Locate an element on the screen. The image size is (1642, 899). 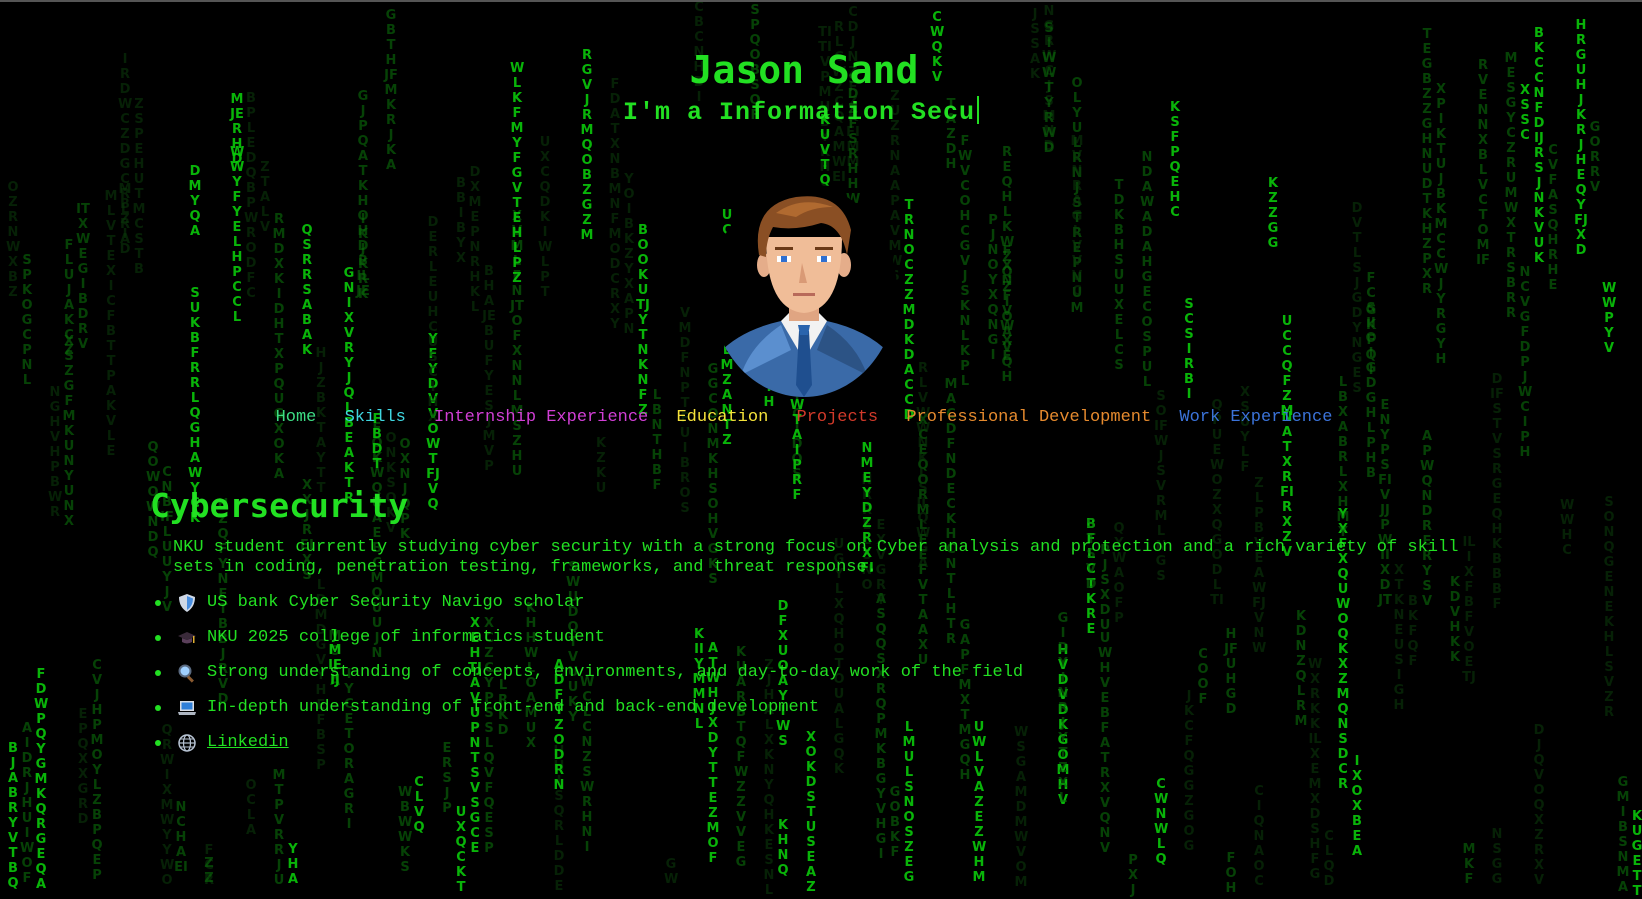
rain-column: PJNOYXQNGI is located at coordinates (993, 288).